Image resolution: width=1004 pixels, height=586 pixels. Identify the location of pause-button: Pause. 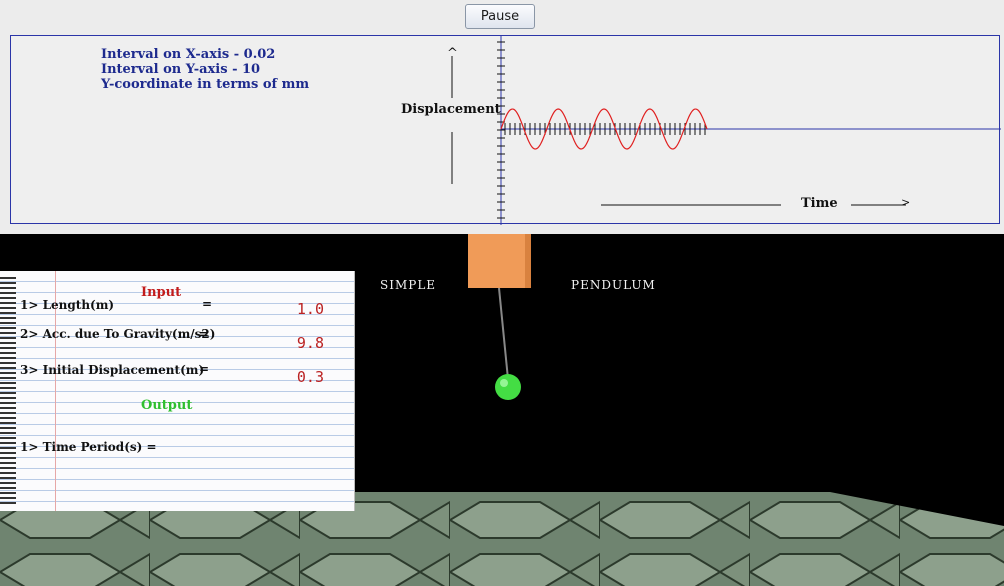
(500, 16).